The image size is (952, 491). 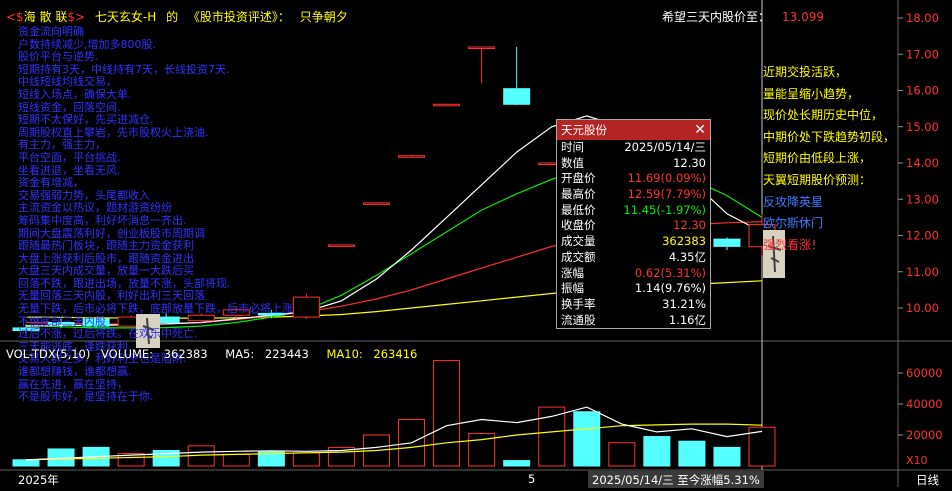 I want to click on annotation-line: 主流资金以热议，题材游资纷纷, so click(x=95, y=208).